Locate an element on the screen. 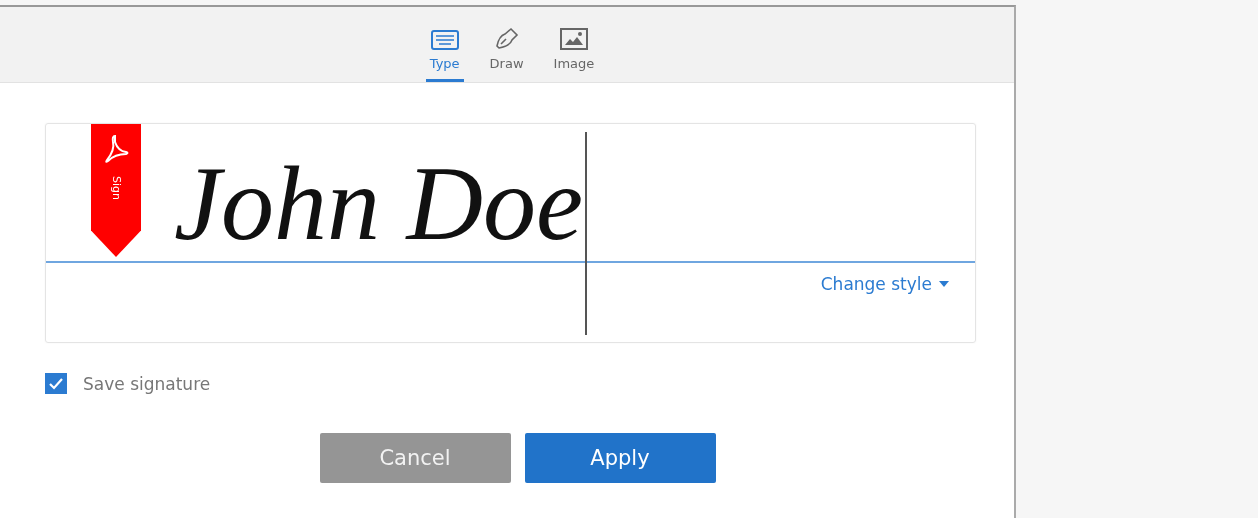  tab: Image is located at coordinates (574, 55).